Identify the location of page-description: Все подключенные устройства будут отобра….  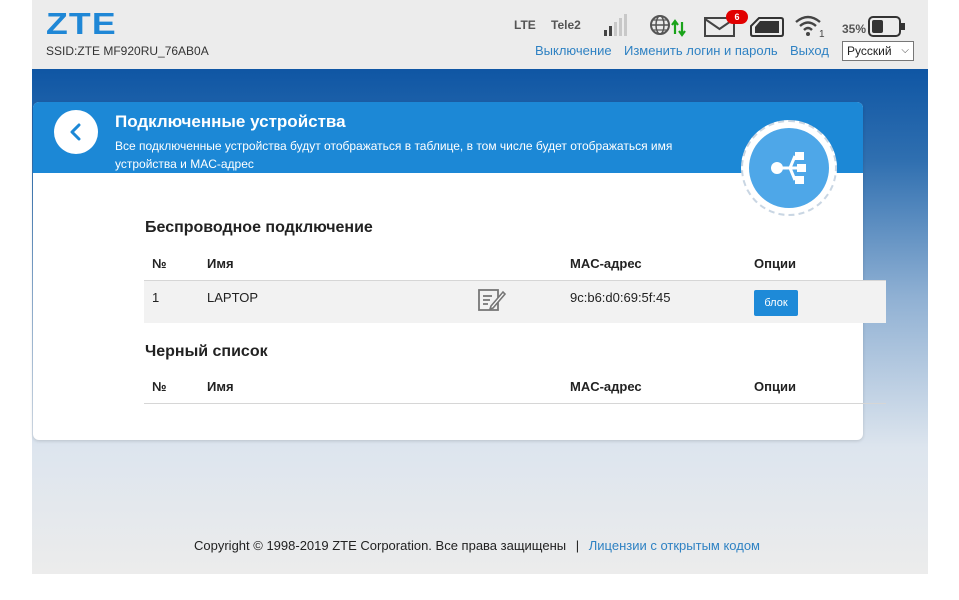
(394, 155).